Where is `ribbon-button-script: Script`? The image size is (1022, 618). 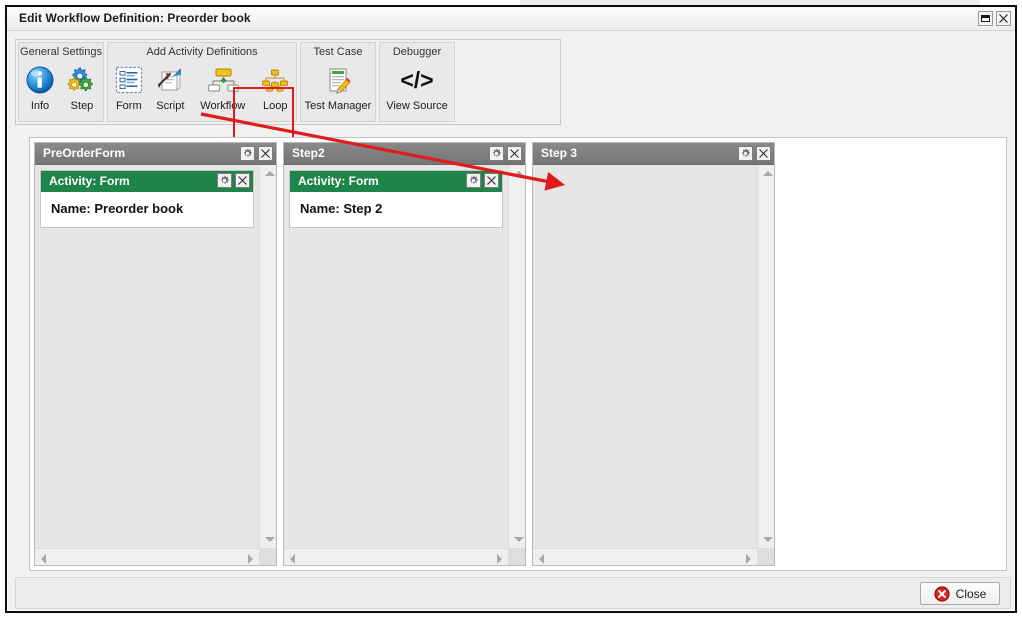 ribbon-button-script: Script is located at coordinates (171, 86).